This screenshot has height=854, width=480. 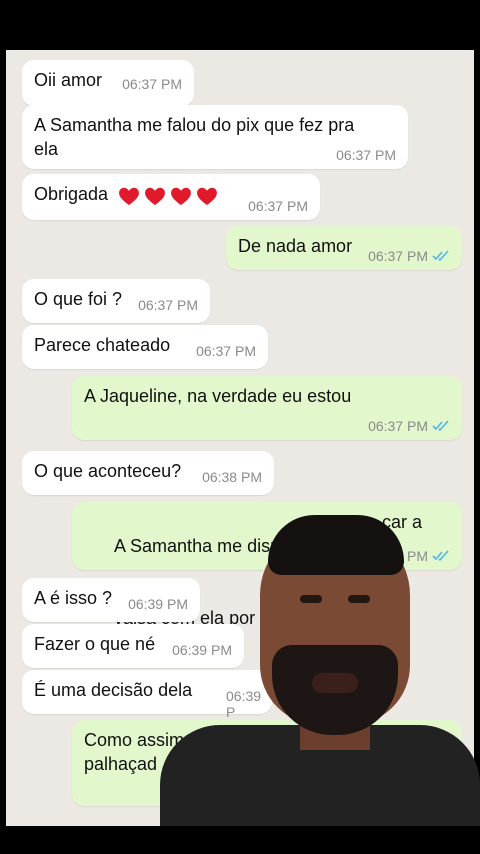 What do you see at coordinates (78, 299) in the screenshot?
I see `message-text: O que foi ?` at bounding box center [78, 299].